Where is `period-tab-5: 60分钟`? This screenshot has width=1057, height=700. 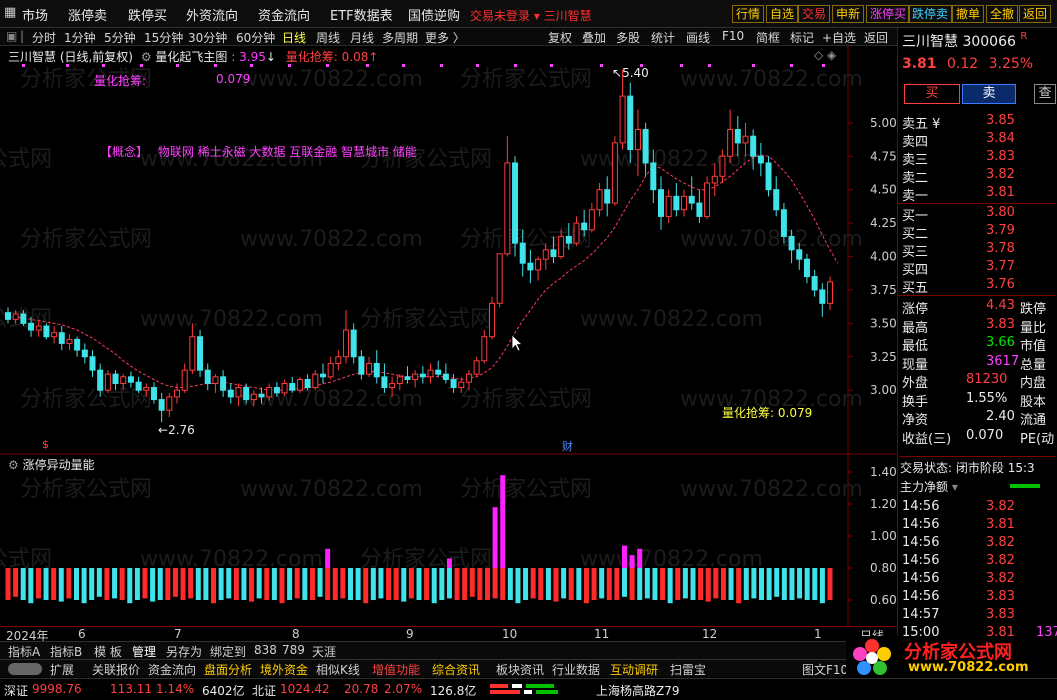
period-tab-5: 60分钟 is located at coordinates (255, 37).